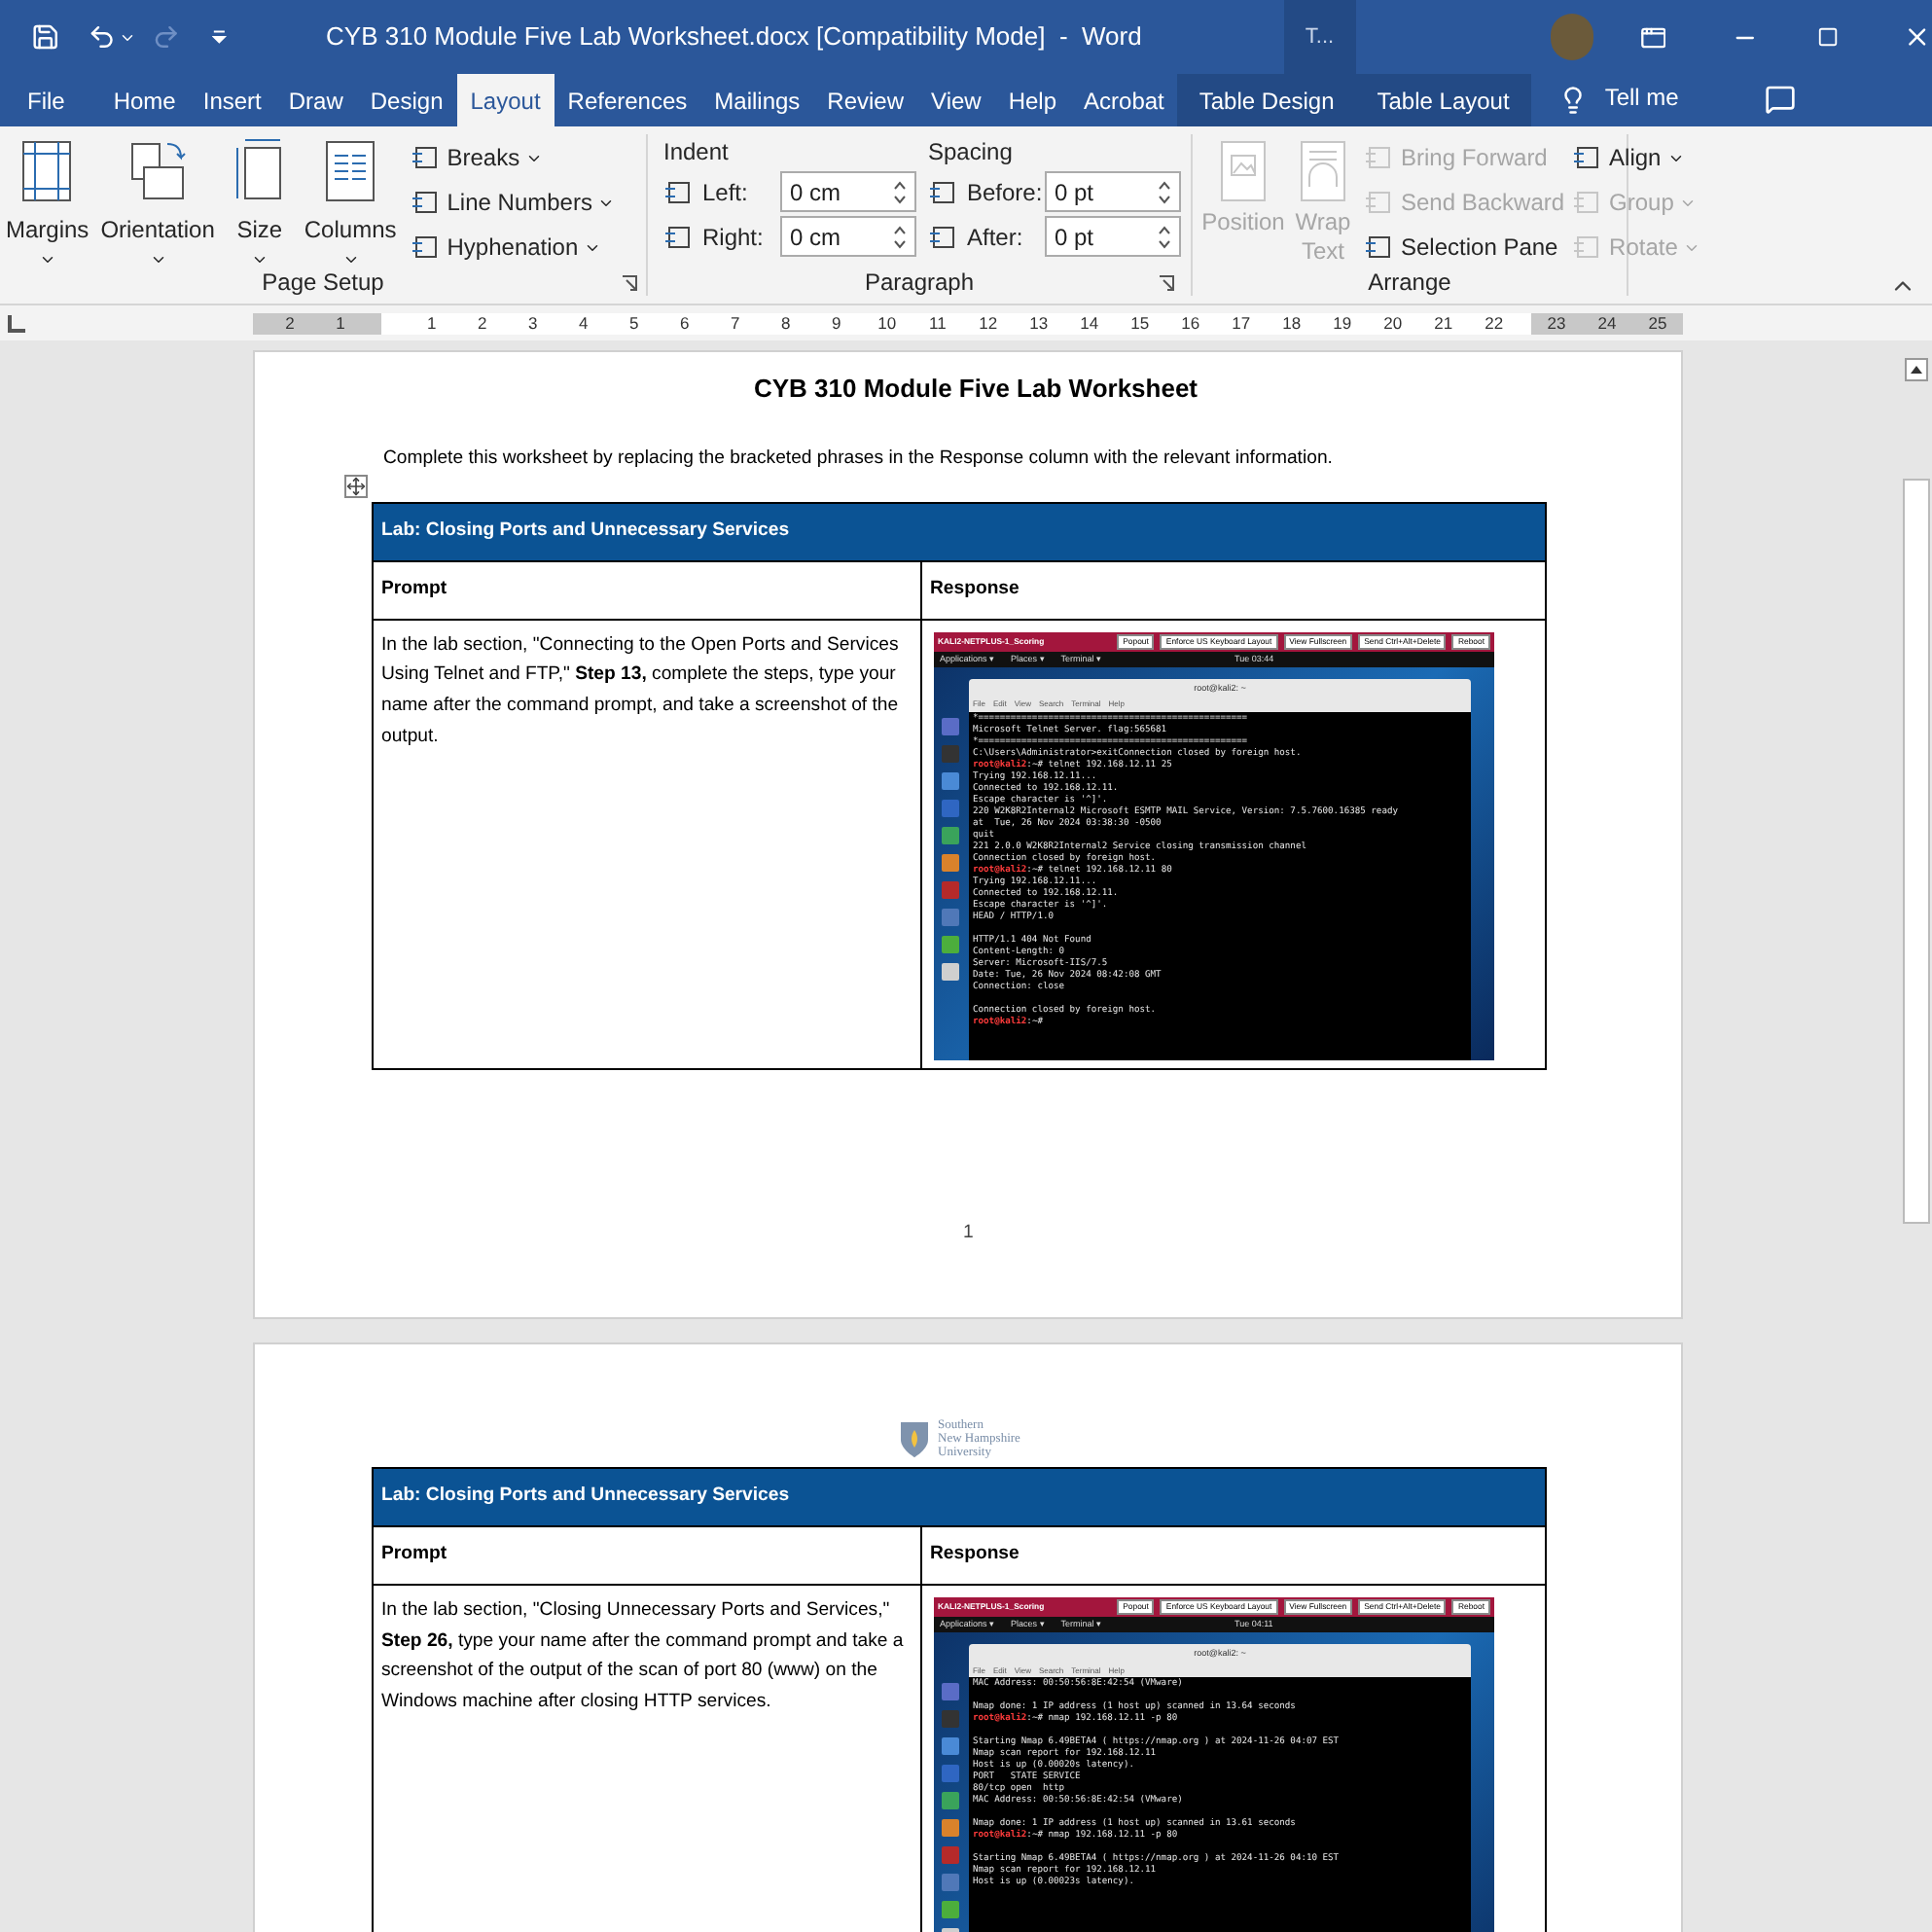 This screenshot has height=1932, width=1932. Describe the element at coordinates (735, 323) in the screenshot. I see `ruler-number: 7` at that location.